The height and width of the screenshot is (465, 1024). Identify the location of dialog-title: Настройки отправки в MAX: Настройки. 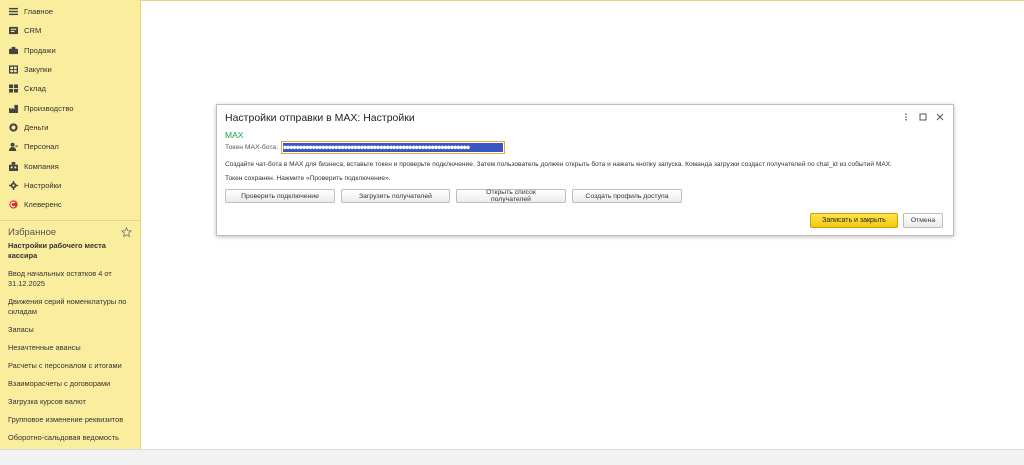
(320, 118).